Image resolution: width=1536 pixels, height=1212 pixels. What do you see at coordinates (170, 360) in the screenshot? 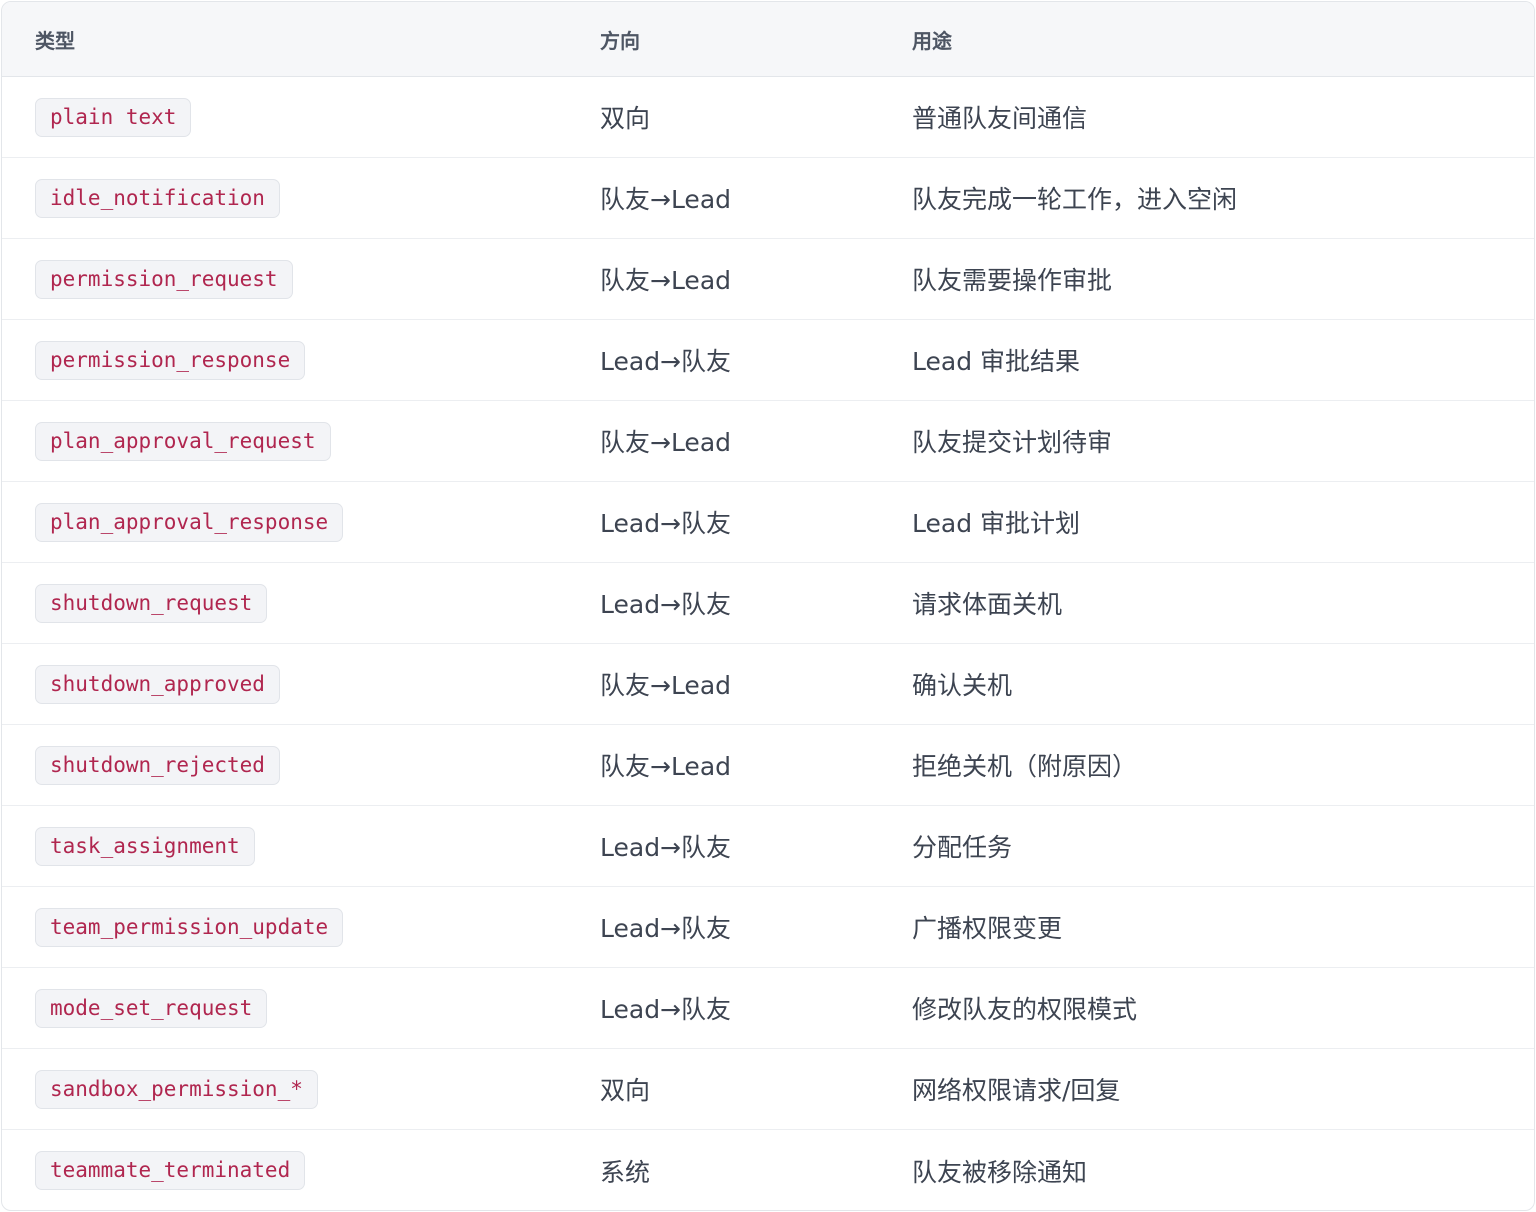
I see `type-code: permission_response` at bounding box center [170, 360].